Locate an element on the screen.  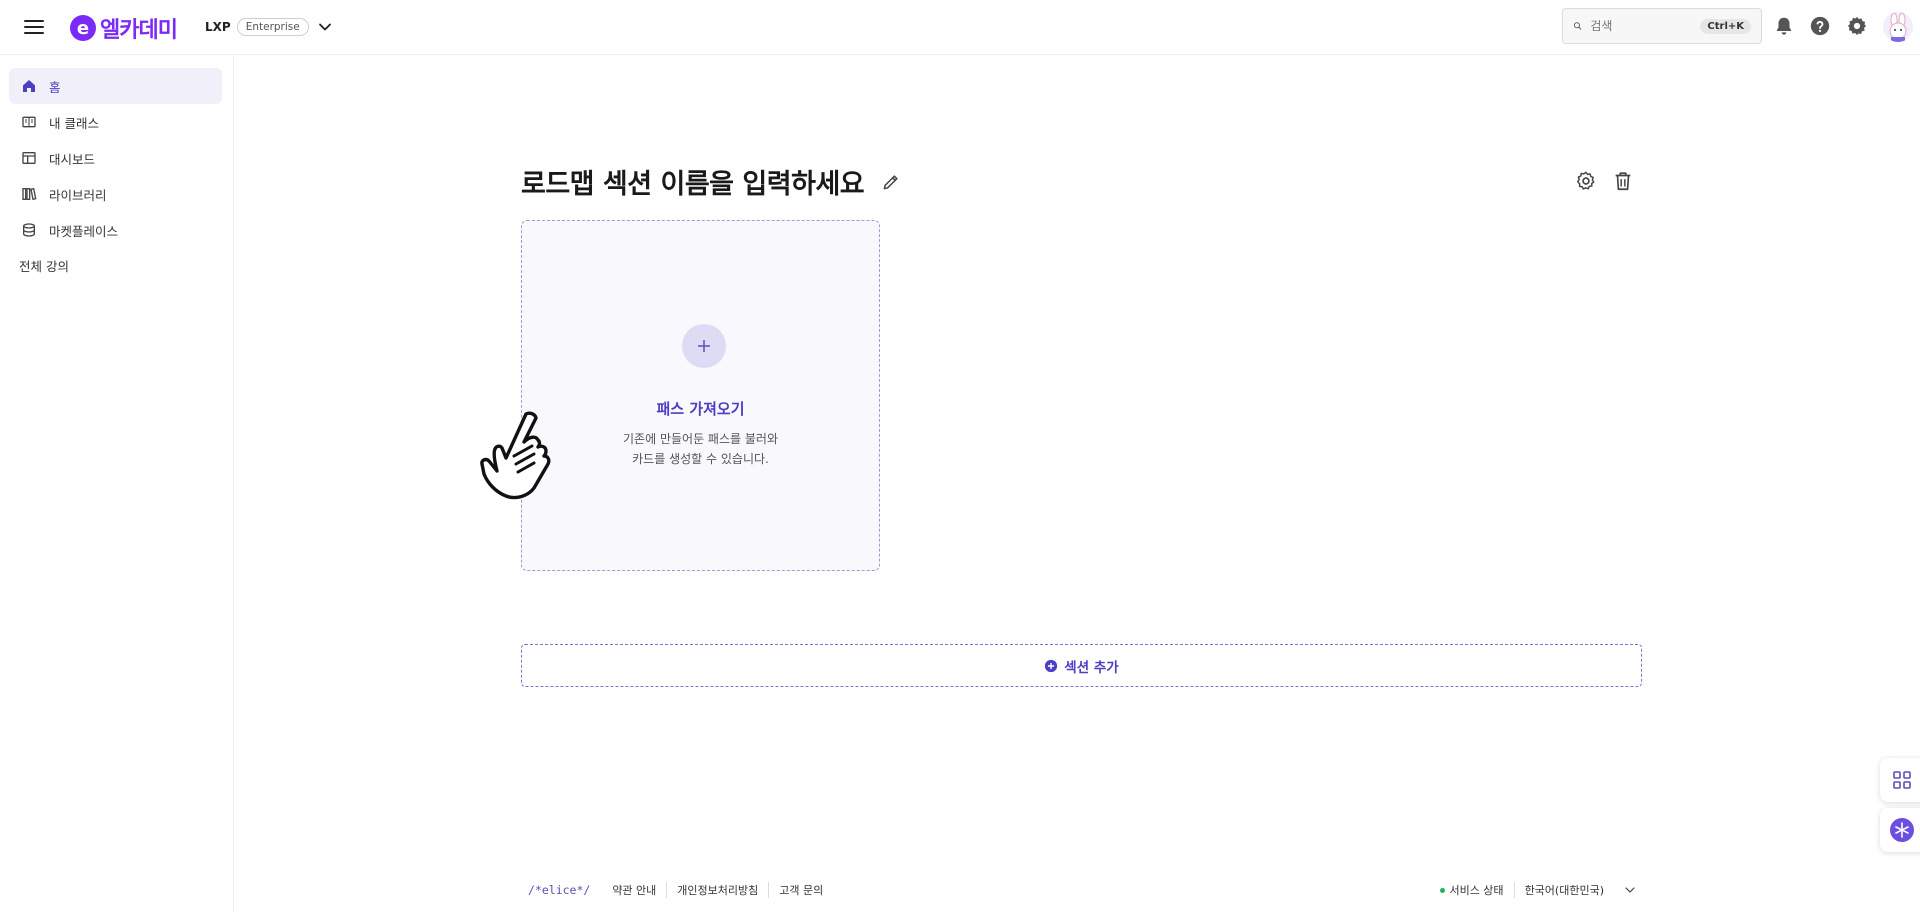
add-section-button: 섹션 추가 is located at coordinates (1081, 665).